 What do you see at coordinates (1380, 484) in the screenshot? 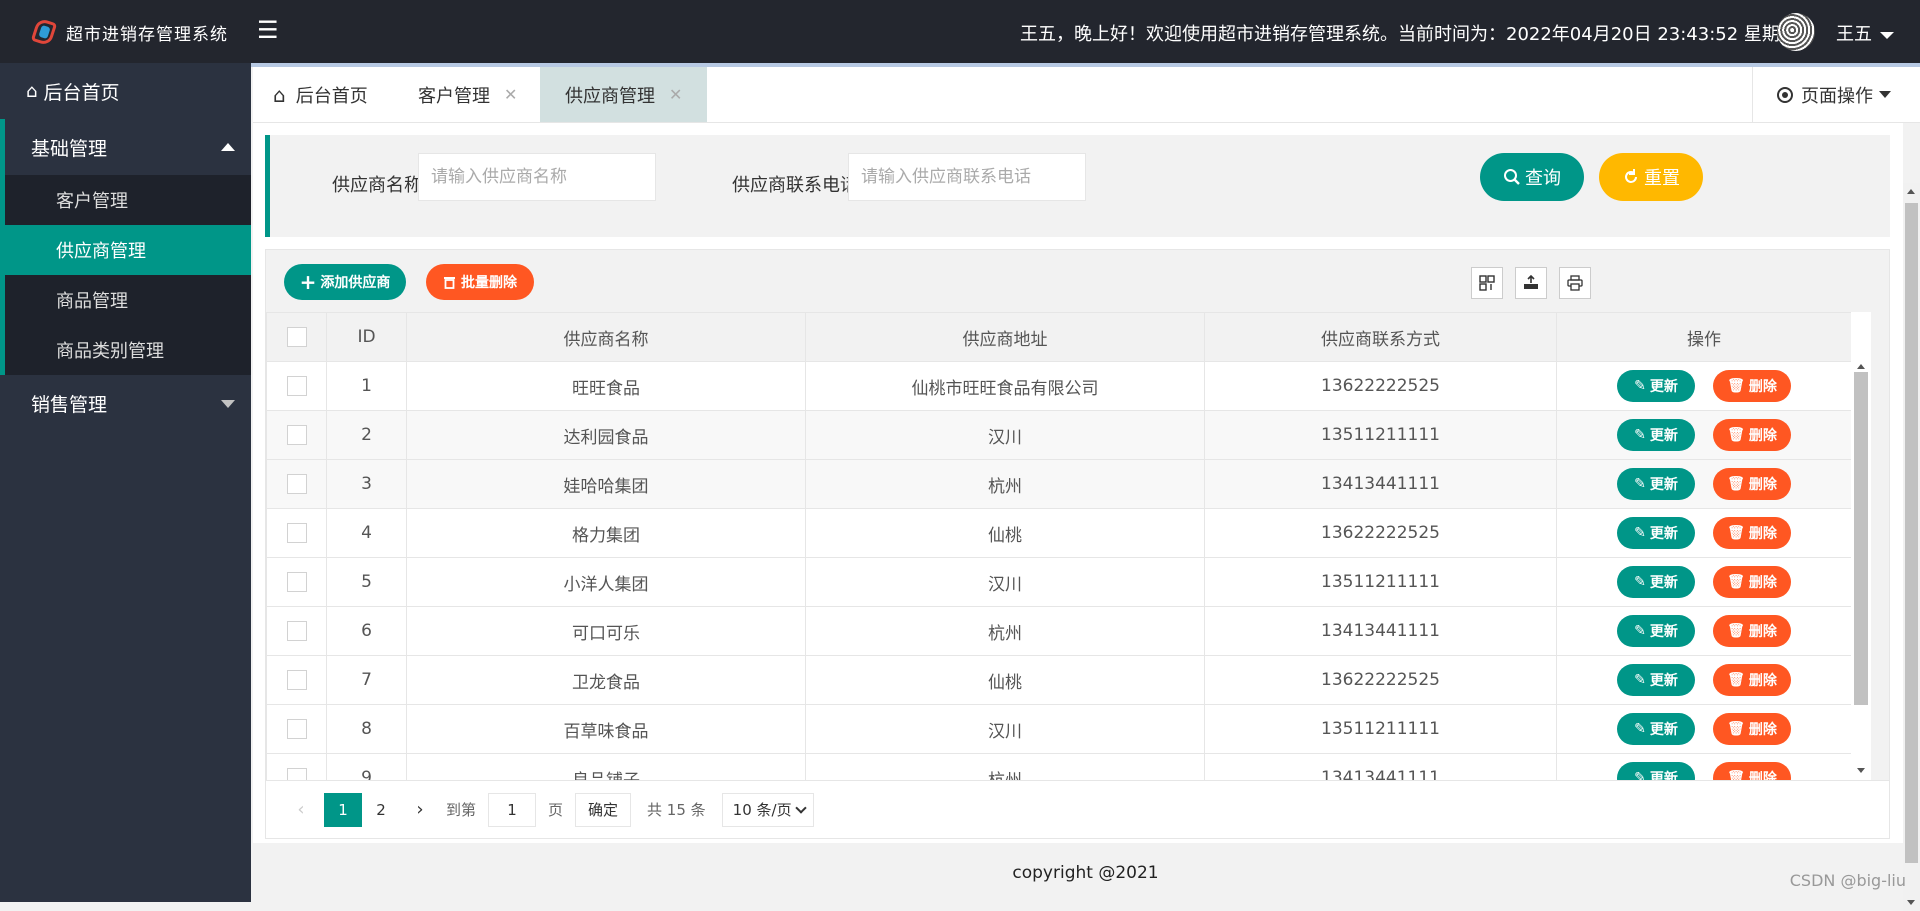
I see `cell-phone: 13413441111` at bounding box center [1380, 484].